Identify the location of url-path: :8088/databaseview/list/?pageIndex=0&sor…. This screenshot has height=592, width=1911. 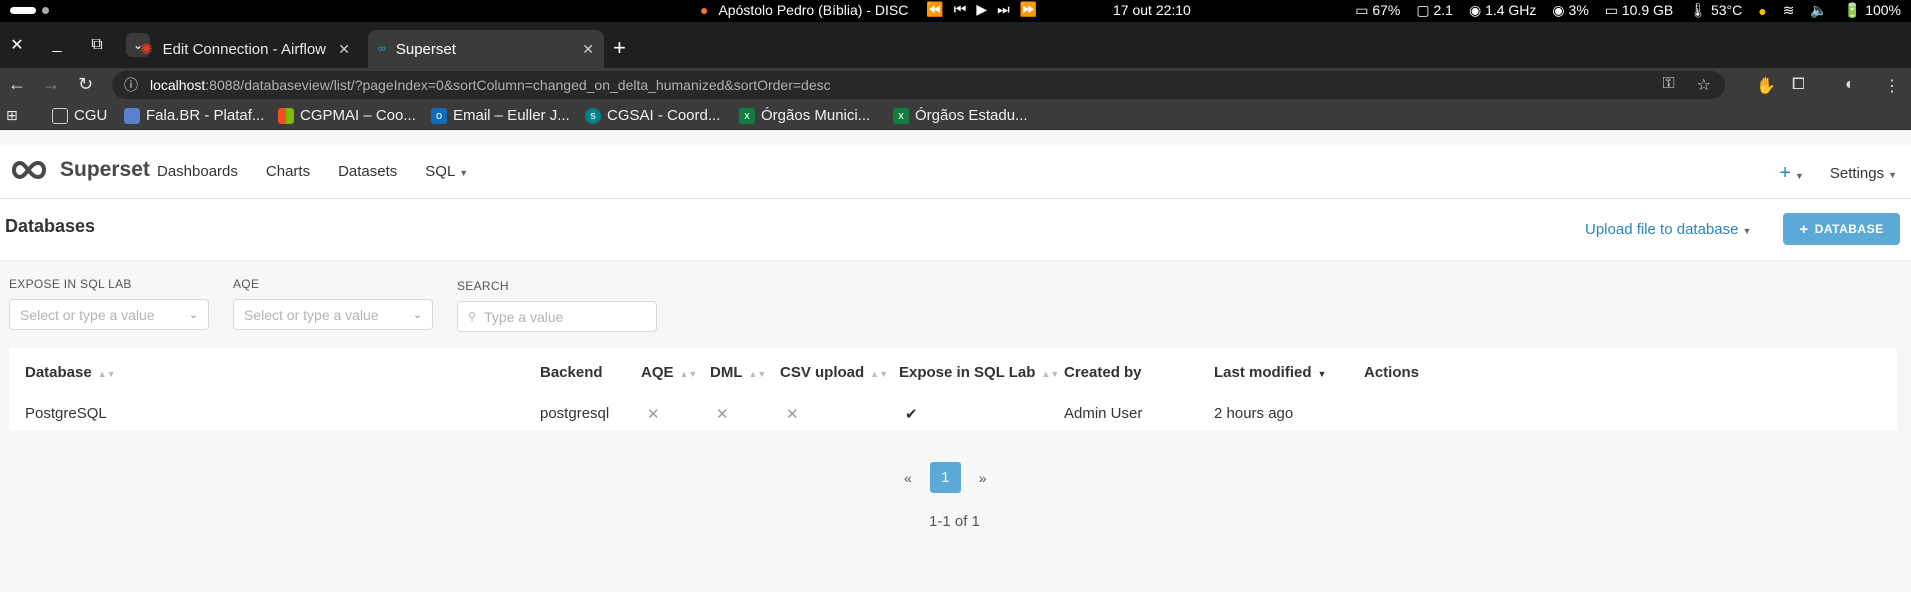
(518, 85).